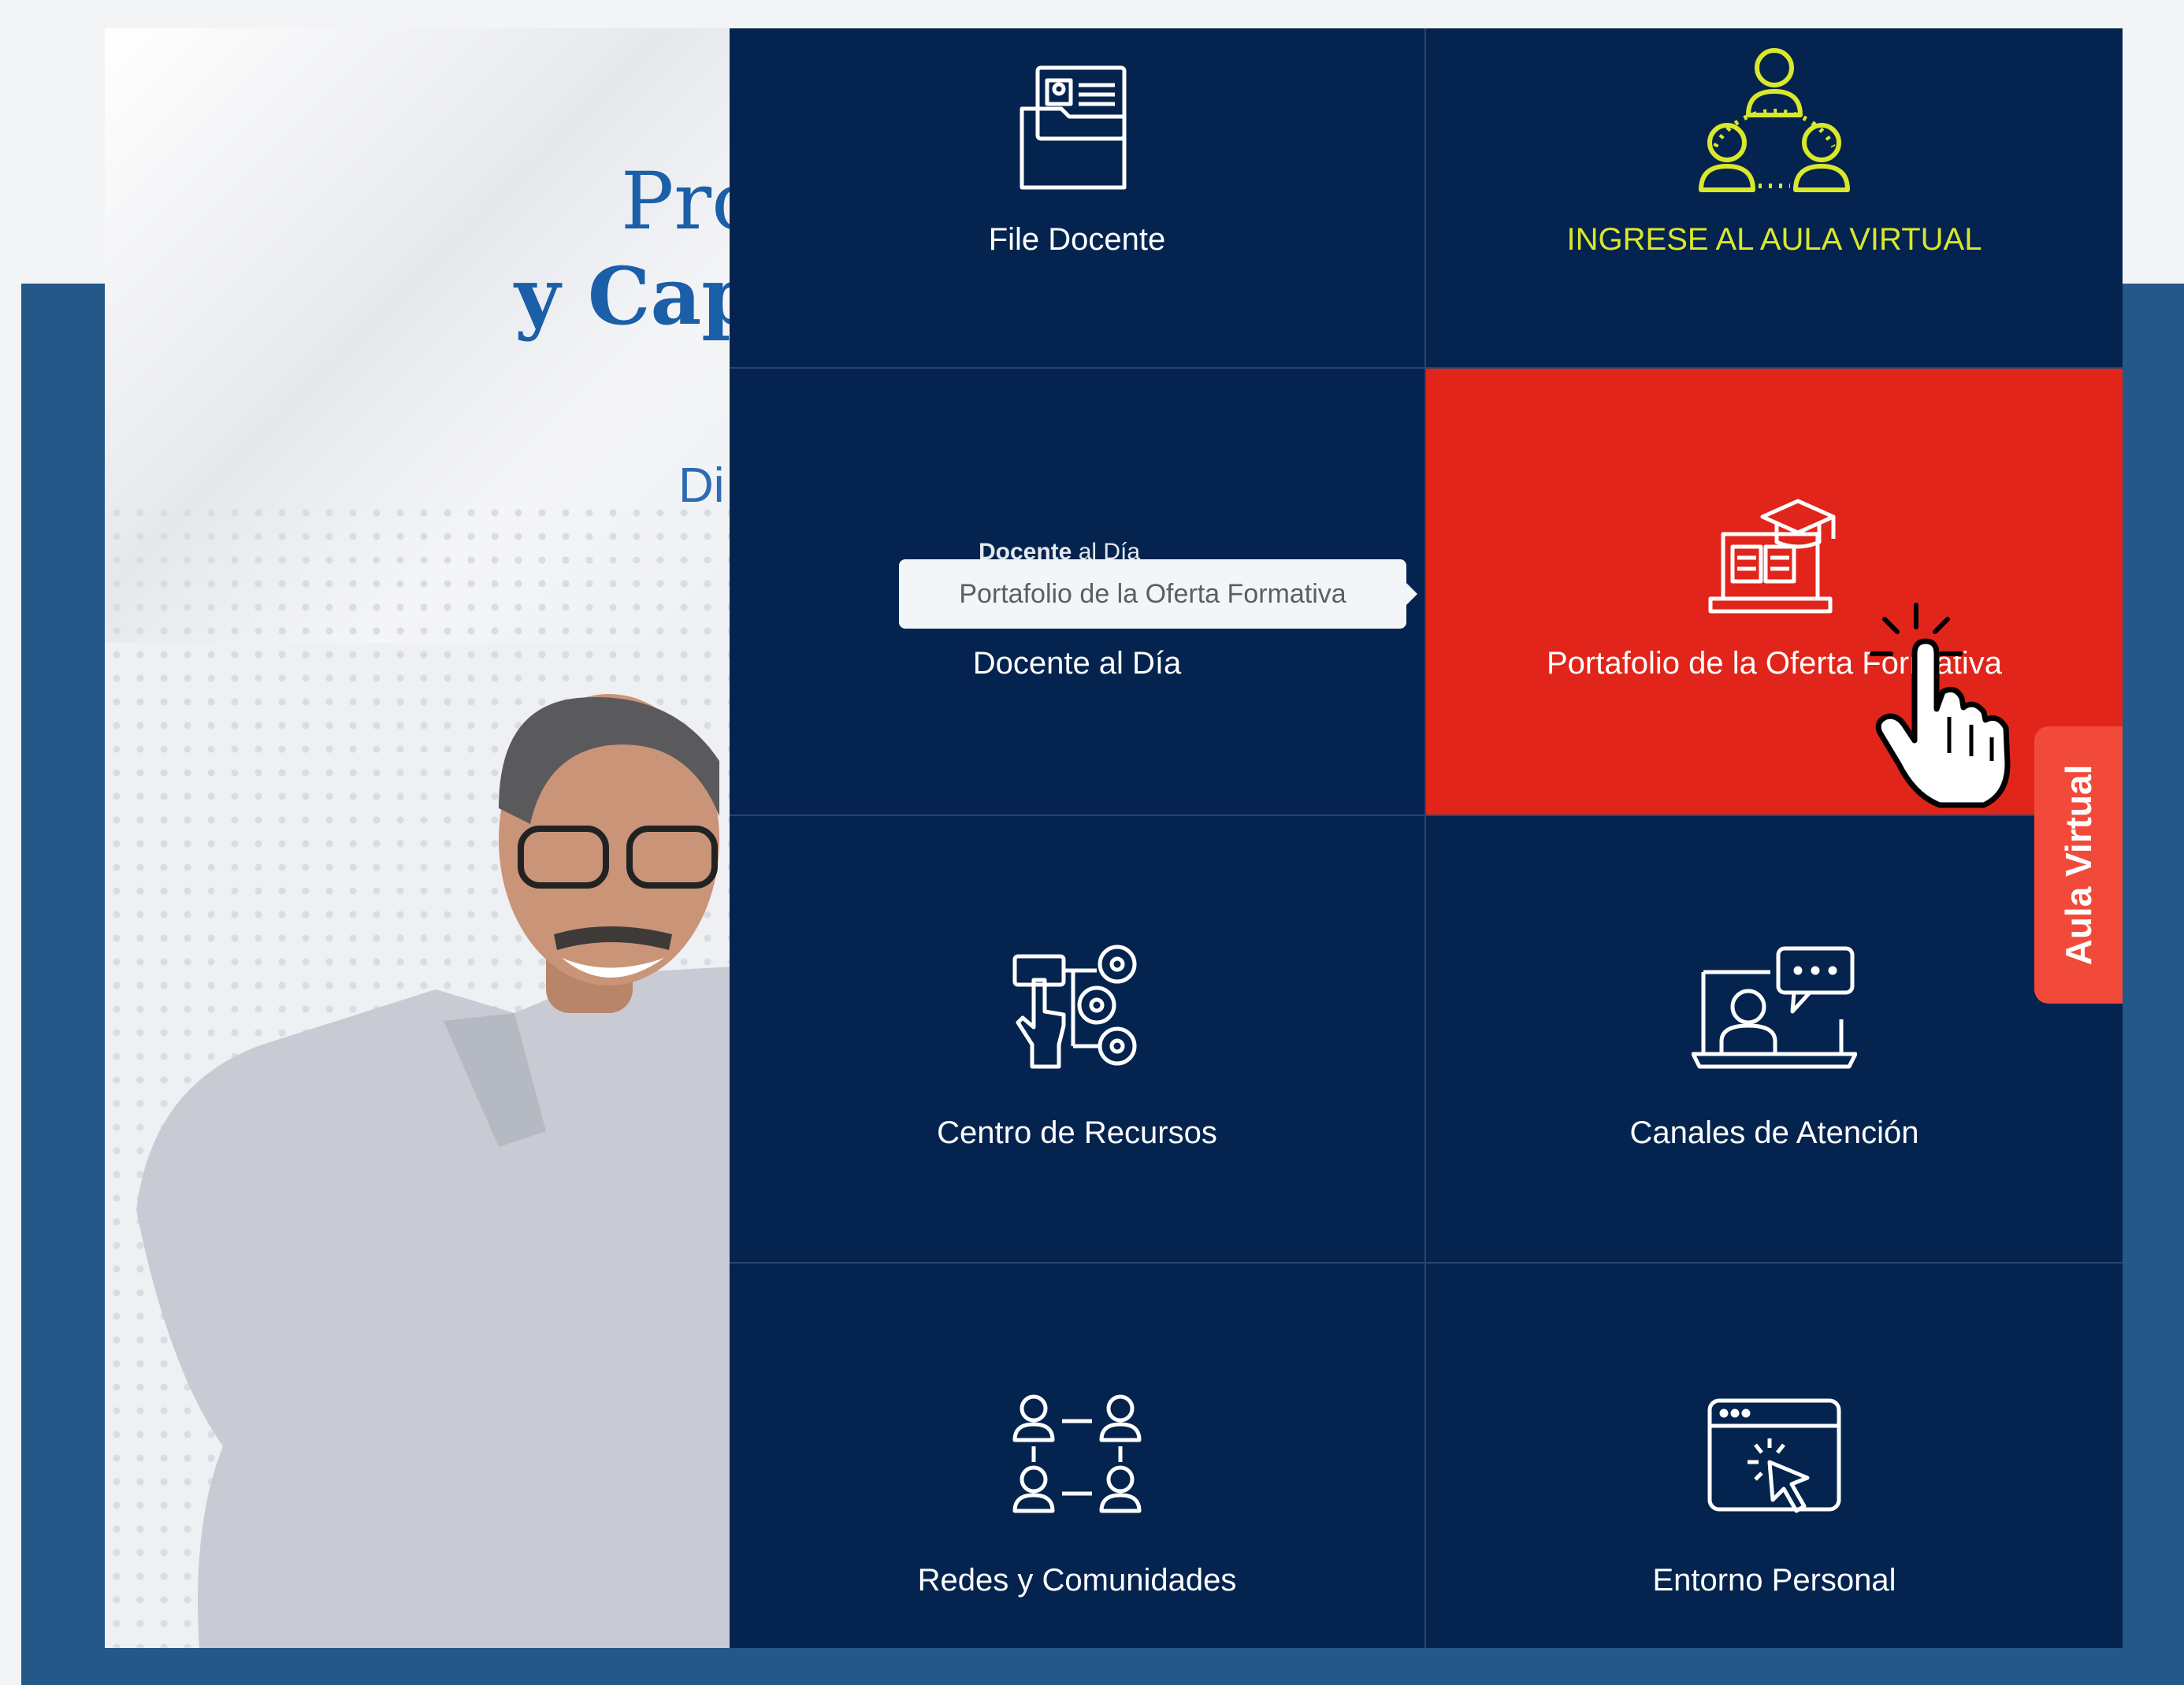 This screenshot has height=1685, width=2184. I want to click on tooltip-arrow, so click(1411, 594).